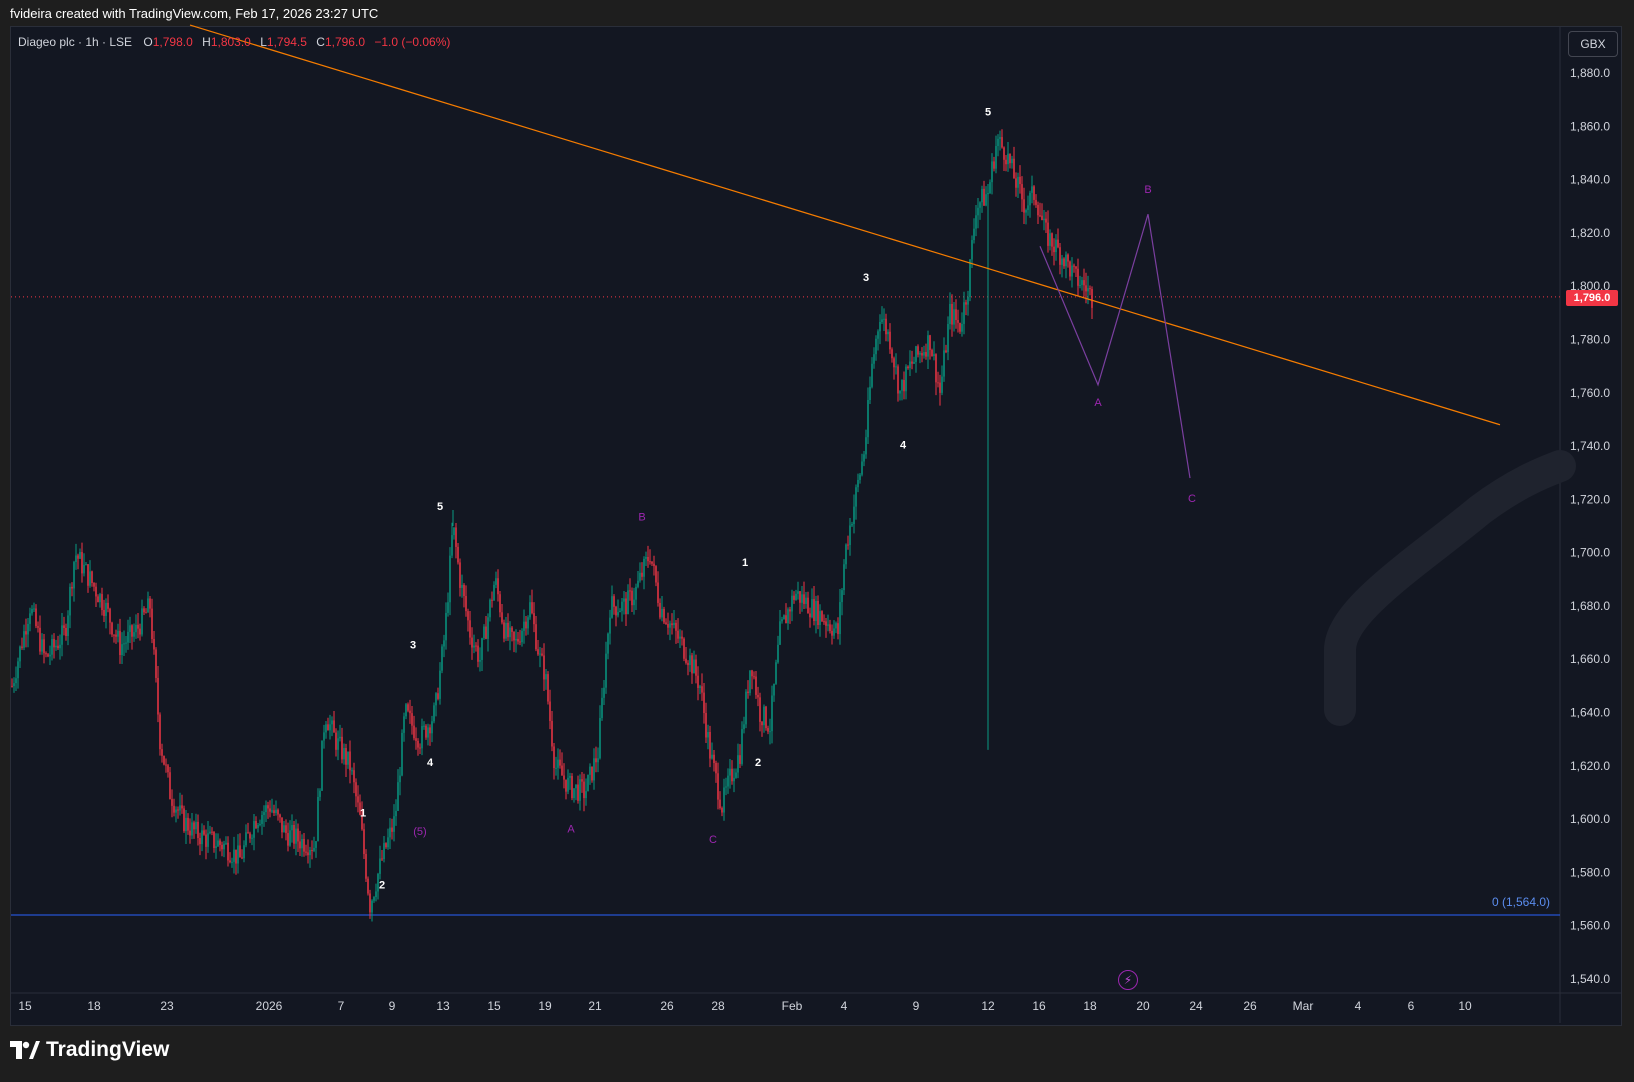  I want to click on wave-label: 2, so click(758, 763).